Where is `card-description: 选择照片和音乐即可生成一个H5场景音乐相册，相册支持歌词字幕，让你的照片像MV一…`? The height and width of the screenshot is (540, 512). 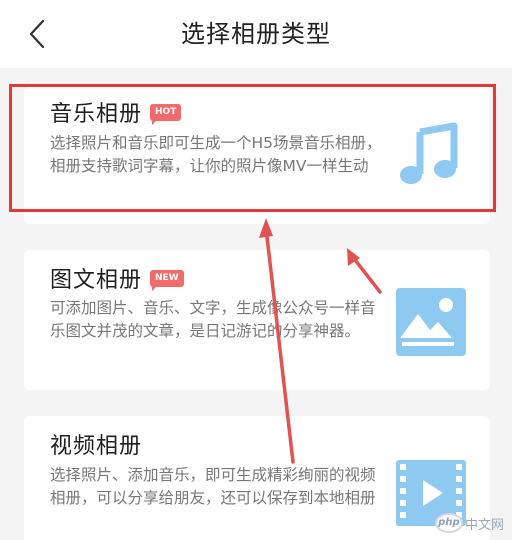 card-description: 选择照片和音乐即可生成一个H5场景音乐相册，相册支持歌词字幕，让你的照片像MV一… is located at coordinates (216, 154).